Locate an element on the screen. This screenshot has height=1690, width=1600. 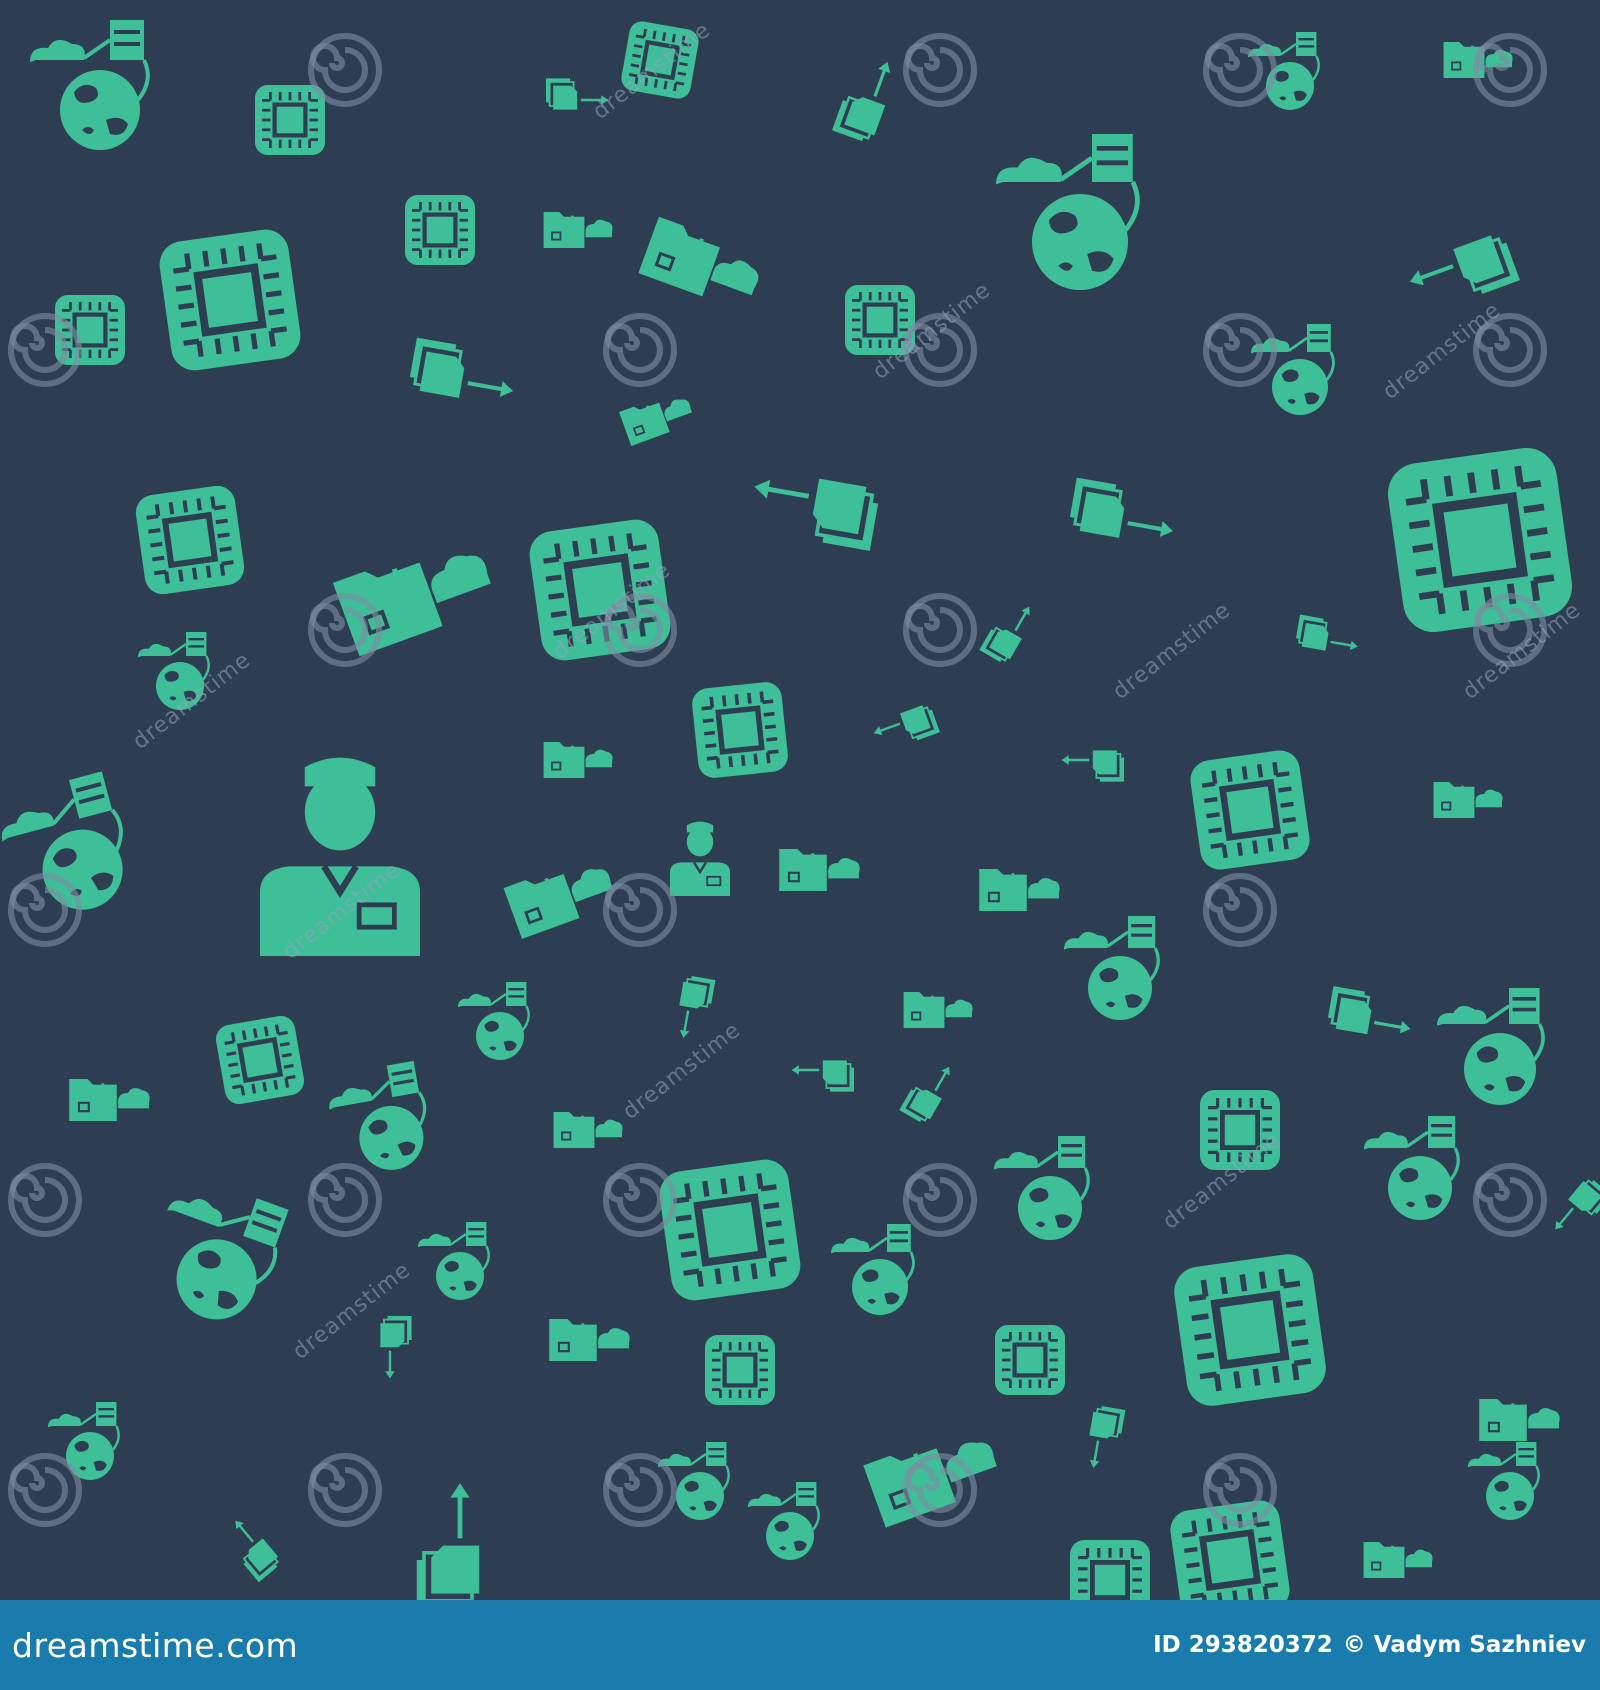
image-id: ID 293820372 is located at coordinates (1243, 1645).